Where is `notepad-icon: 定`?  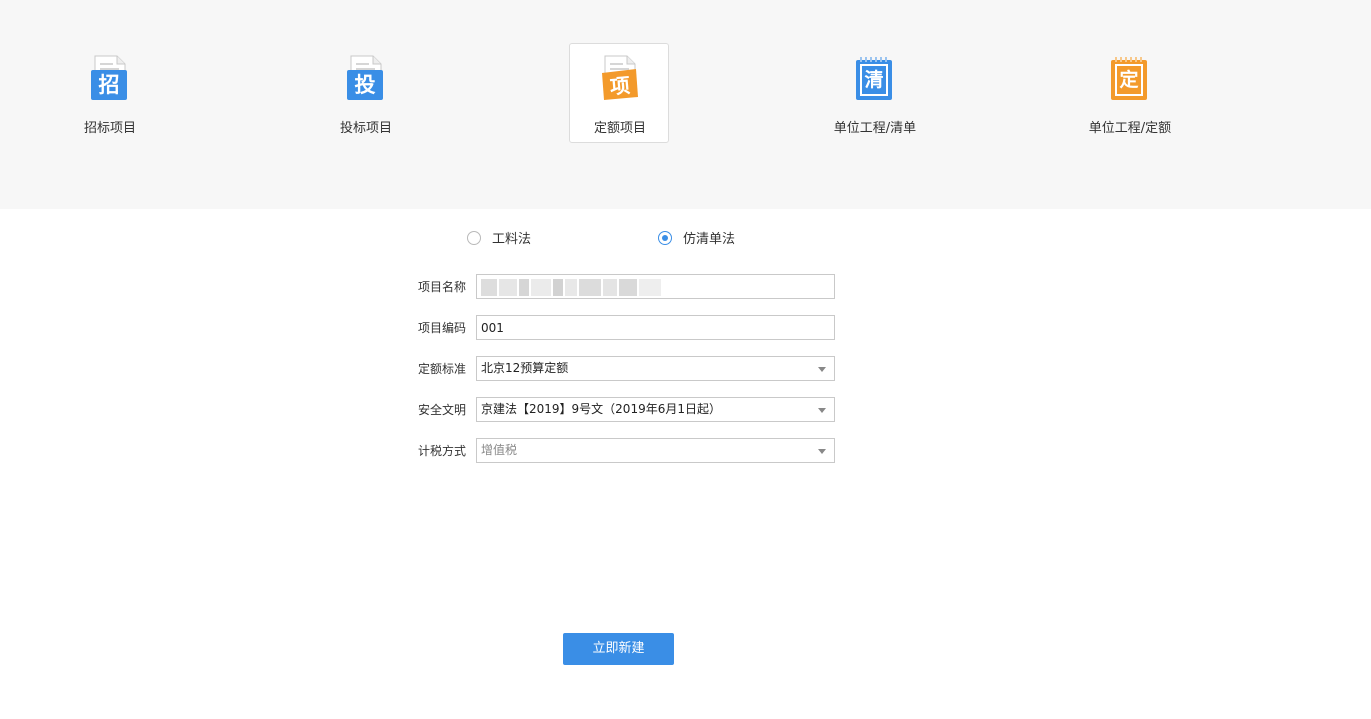
notepad-icon: 定 is located at coordinates (1129, 78).